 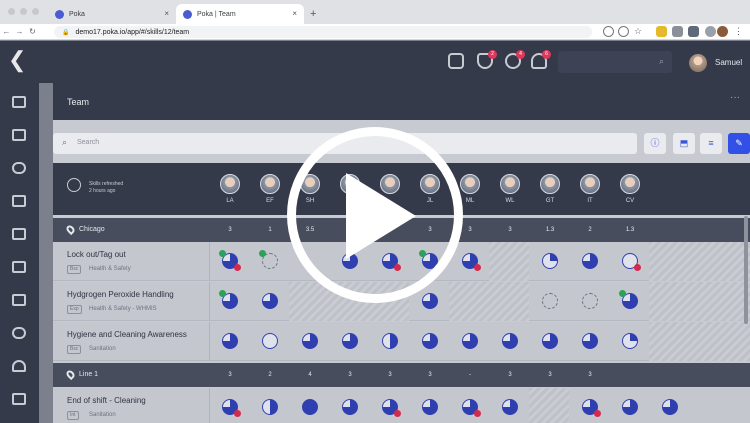 What do you see at coordinates (684, 143) in the screenshot?
I see `export-button: ⬒` at bounding box center [684, 143].